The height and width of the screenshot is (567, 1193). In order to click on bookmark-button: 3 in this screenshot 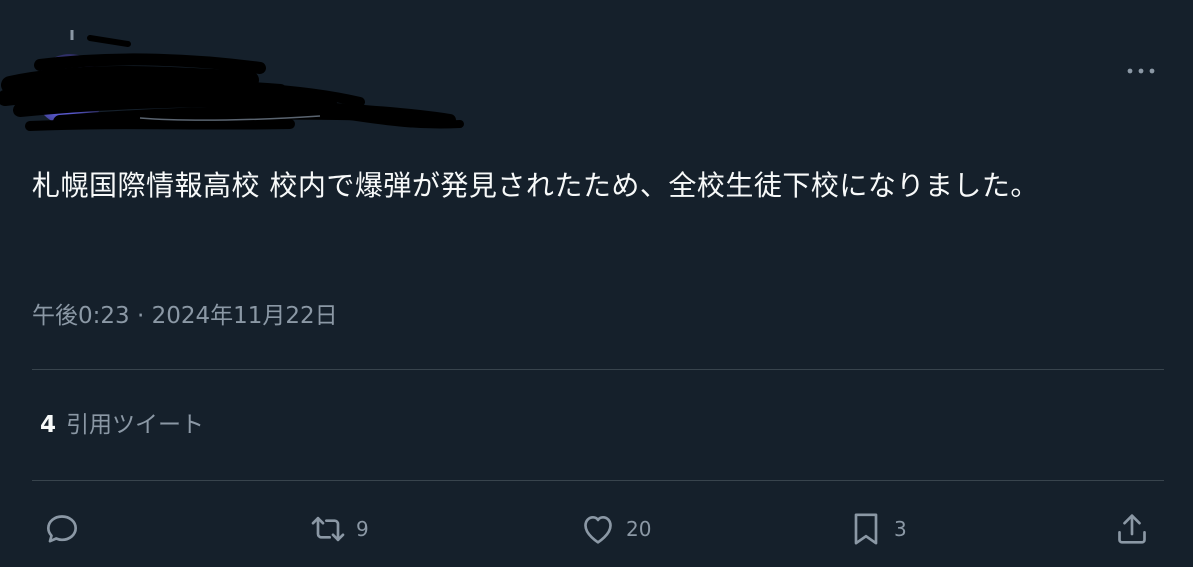, I will do `click(876, 529)`.